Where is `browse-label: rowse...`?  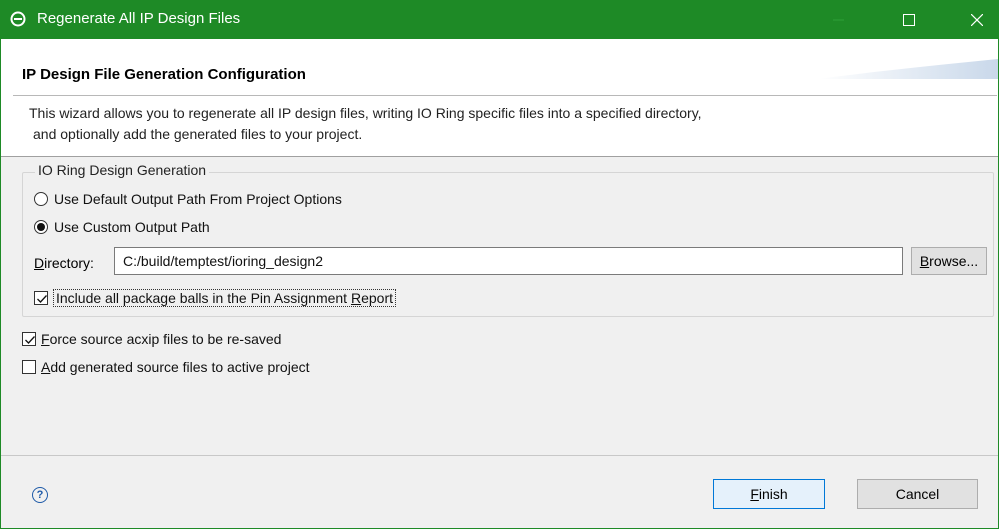
browse-label: rowse... is located at coordinates (954, 261).